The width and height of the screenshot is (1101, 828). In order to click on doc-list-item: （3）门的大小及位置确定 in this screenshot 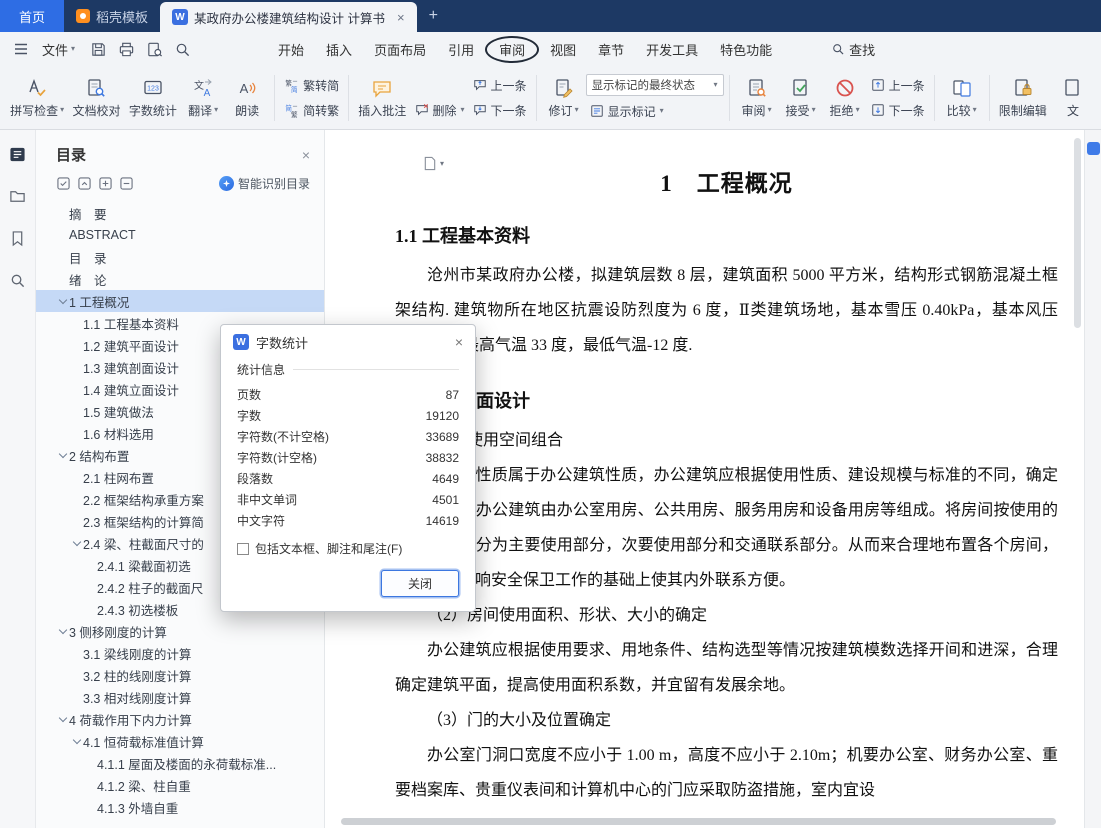, I will do `click(726, 720)`.